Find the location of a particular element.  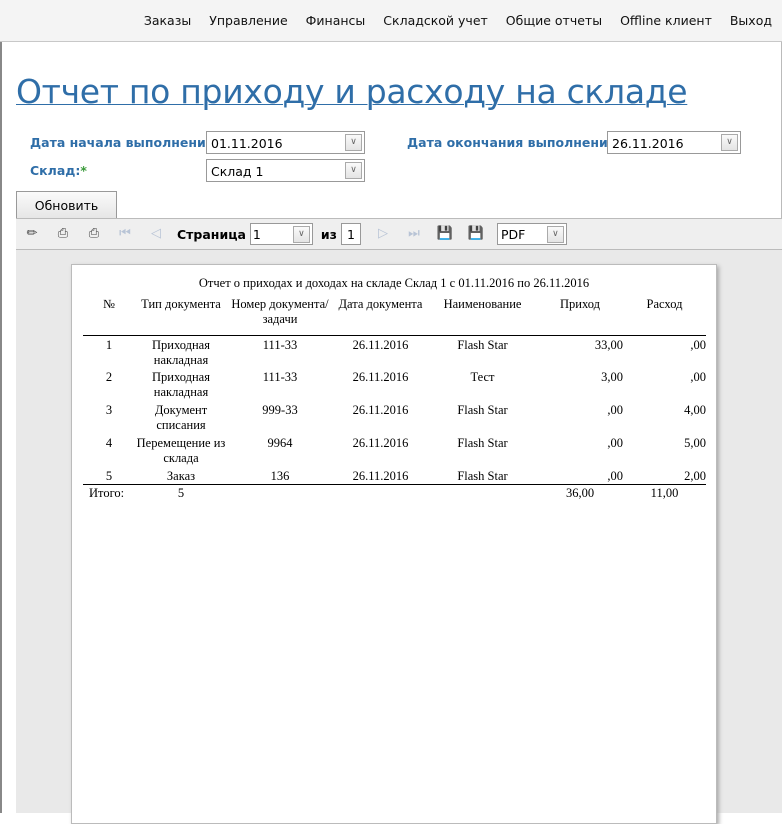

cell-number: 1 is located at coordinates (109, 344).